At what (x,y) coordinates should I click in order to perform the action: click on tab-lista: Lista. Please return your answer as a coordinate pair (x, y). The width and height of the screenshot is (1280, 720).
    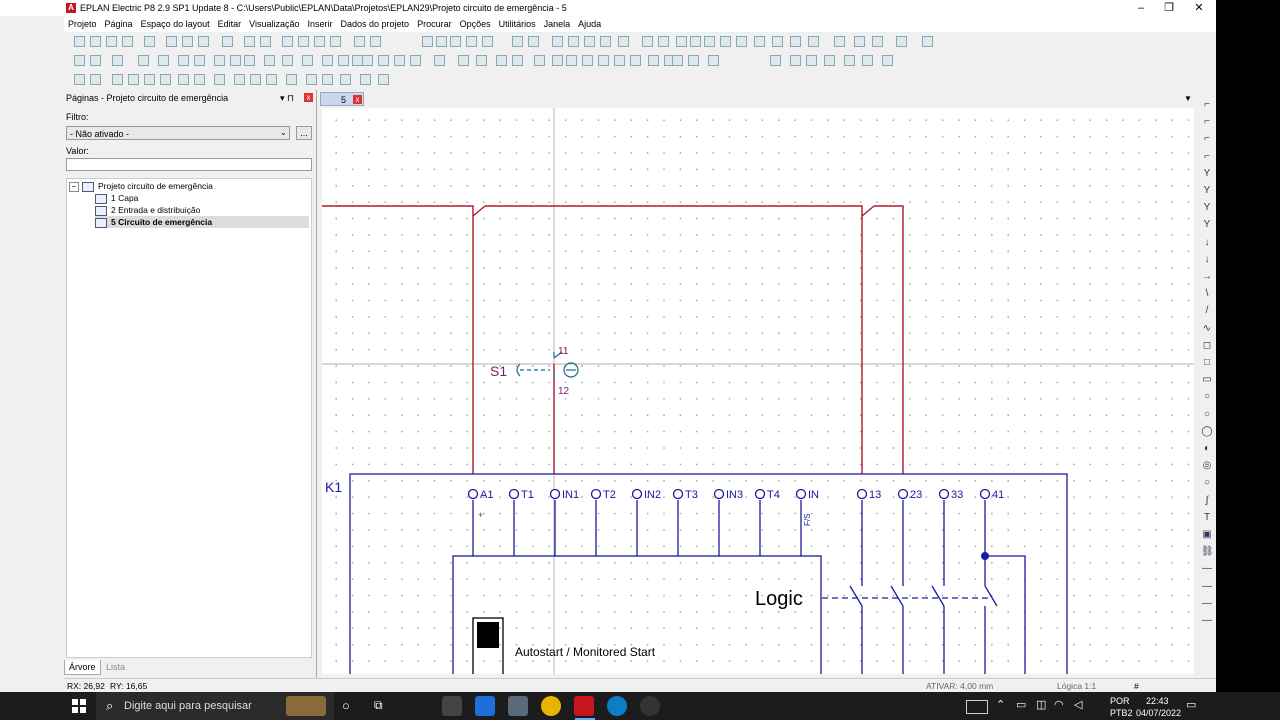
    Looking at the image, I should click on (115, 667).